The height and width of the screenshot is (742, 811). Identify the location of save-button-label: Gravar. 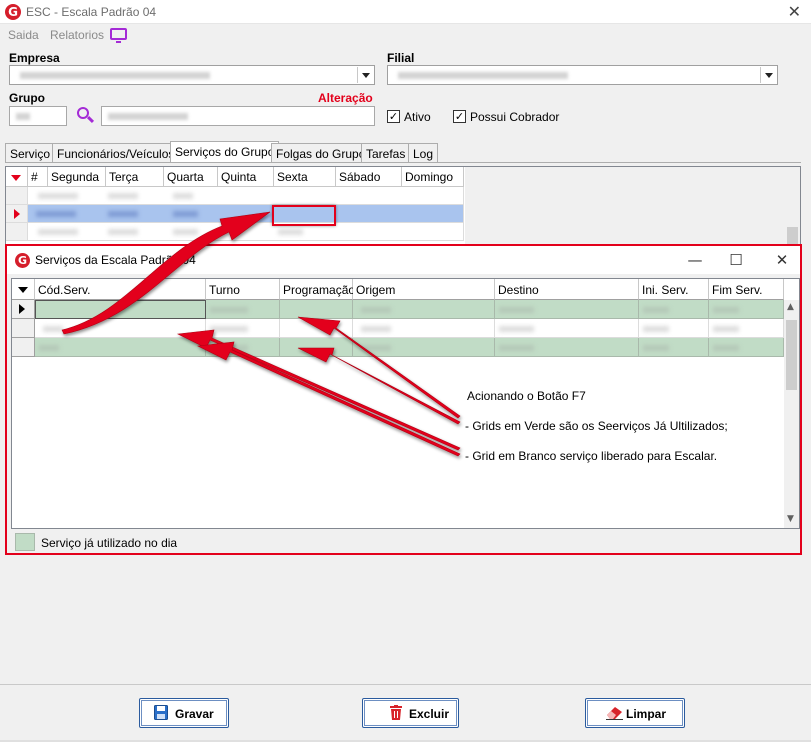
(194, 714).